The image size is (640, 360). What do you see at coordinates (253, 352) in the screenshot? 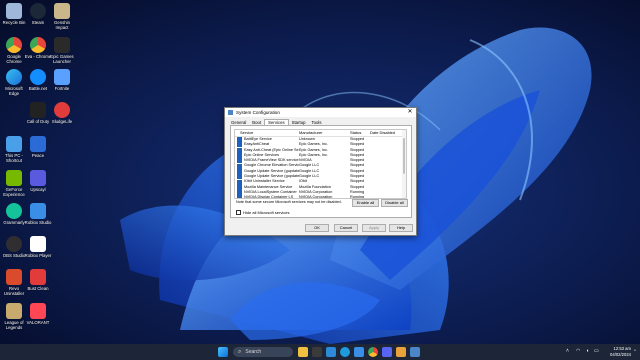
I see `search-placeholder: Search` at bounding box center [253, 352].